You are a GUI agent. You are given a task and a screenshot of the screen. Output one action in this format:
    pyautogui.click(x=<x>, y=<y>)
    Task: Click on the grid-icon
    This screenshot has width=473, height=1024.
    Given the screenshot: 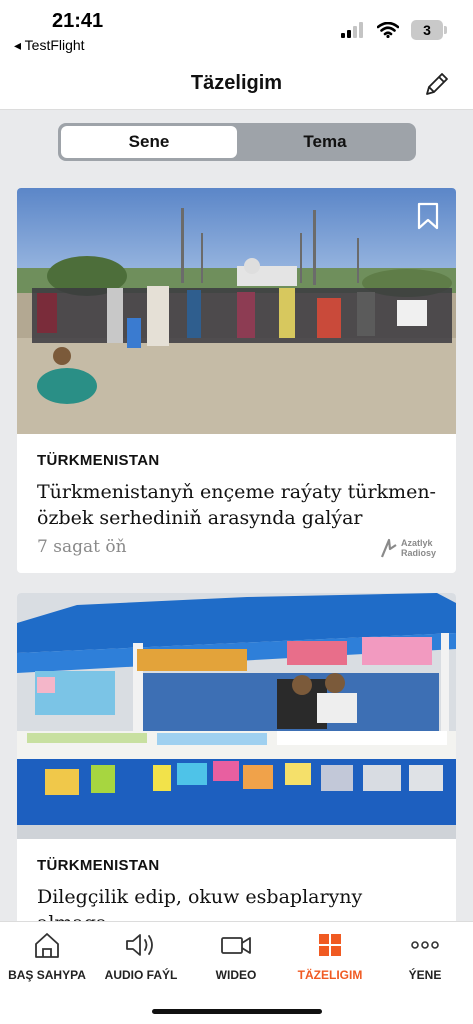 What is the action you would take?
    pyautogui.click(x=330, y=945)
    